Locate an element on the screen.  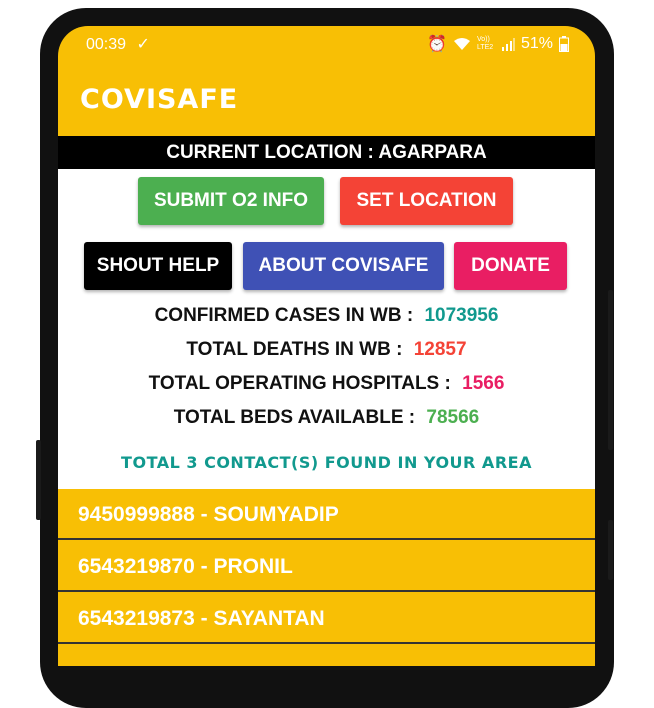
stat-confirmed-cases: CONFIRMED CASES IN WB : 1073956 is located at coordinates (326, 316).